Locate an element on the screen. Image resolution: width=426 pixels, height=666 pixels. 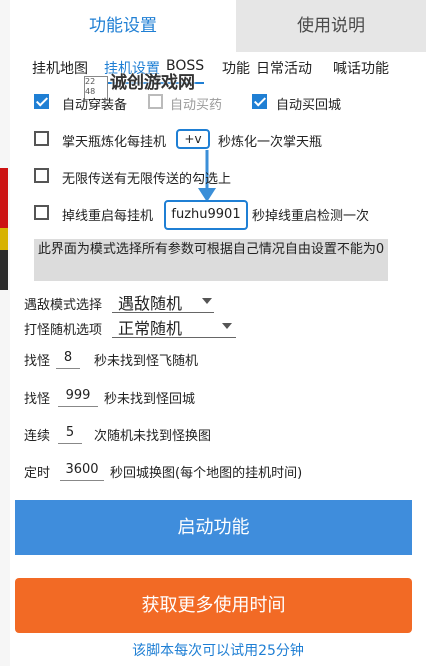
trial-notice: 该脚本每次可以试用25分钟 is located at coordinates (218, 651).